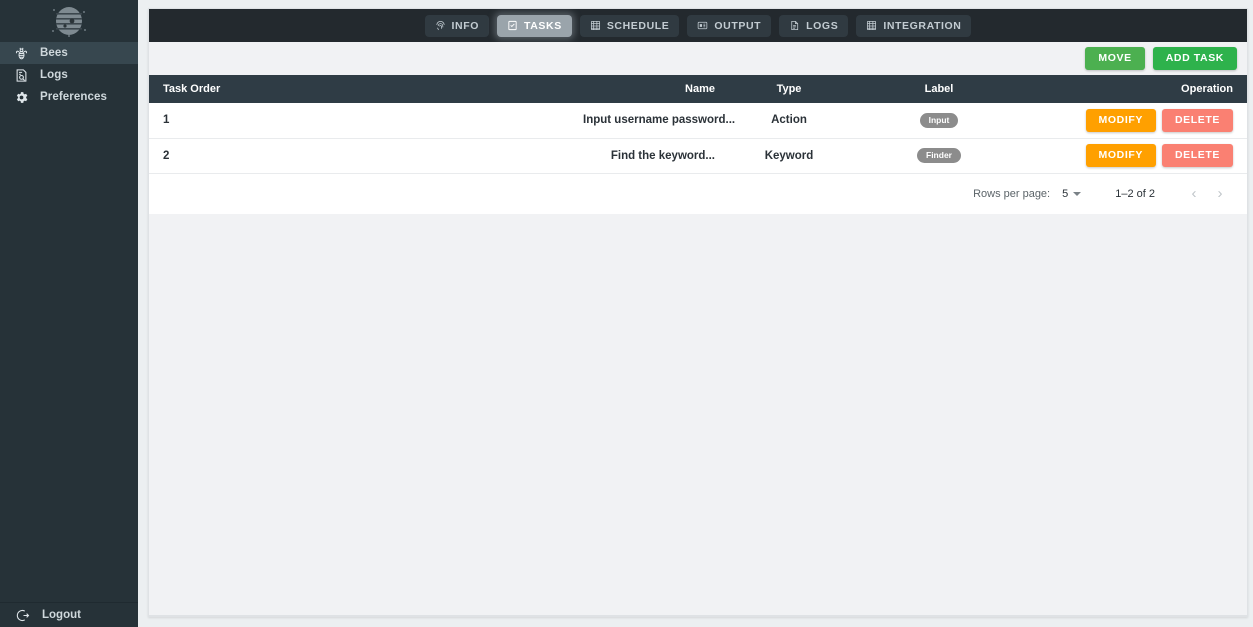 The width and height of the screenshot is (1253, 627). Describe the element at coordinates (1077, 193) in the screenshot. I see `chevron-down-icon` at that location.